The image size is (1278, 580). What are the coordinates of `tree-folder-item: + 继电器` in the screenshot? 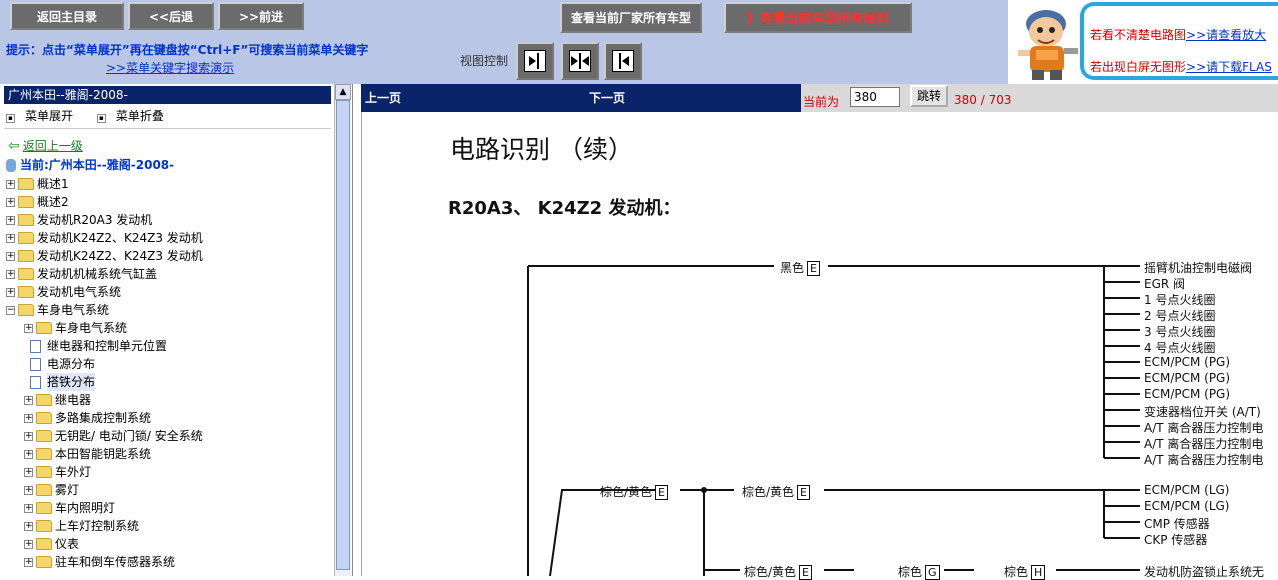 It's located at (57, 400).